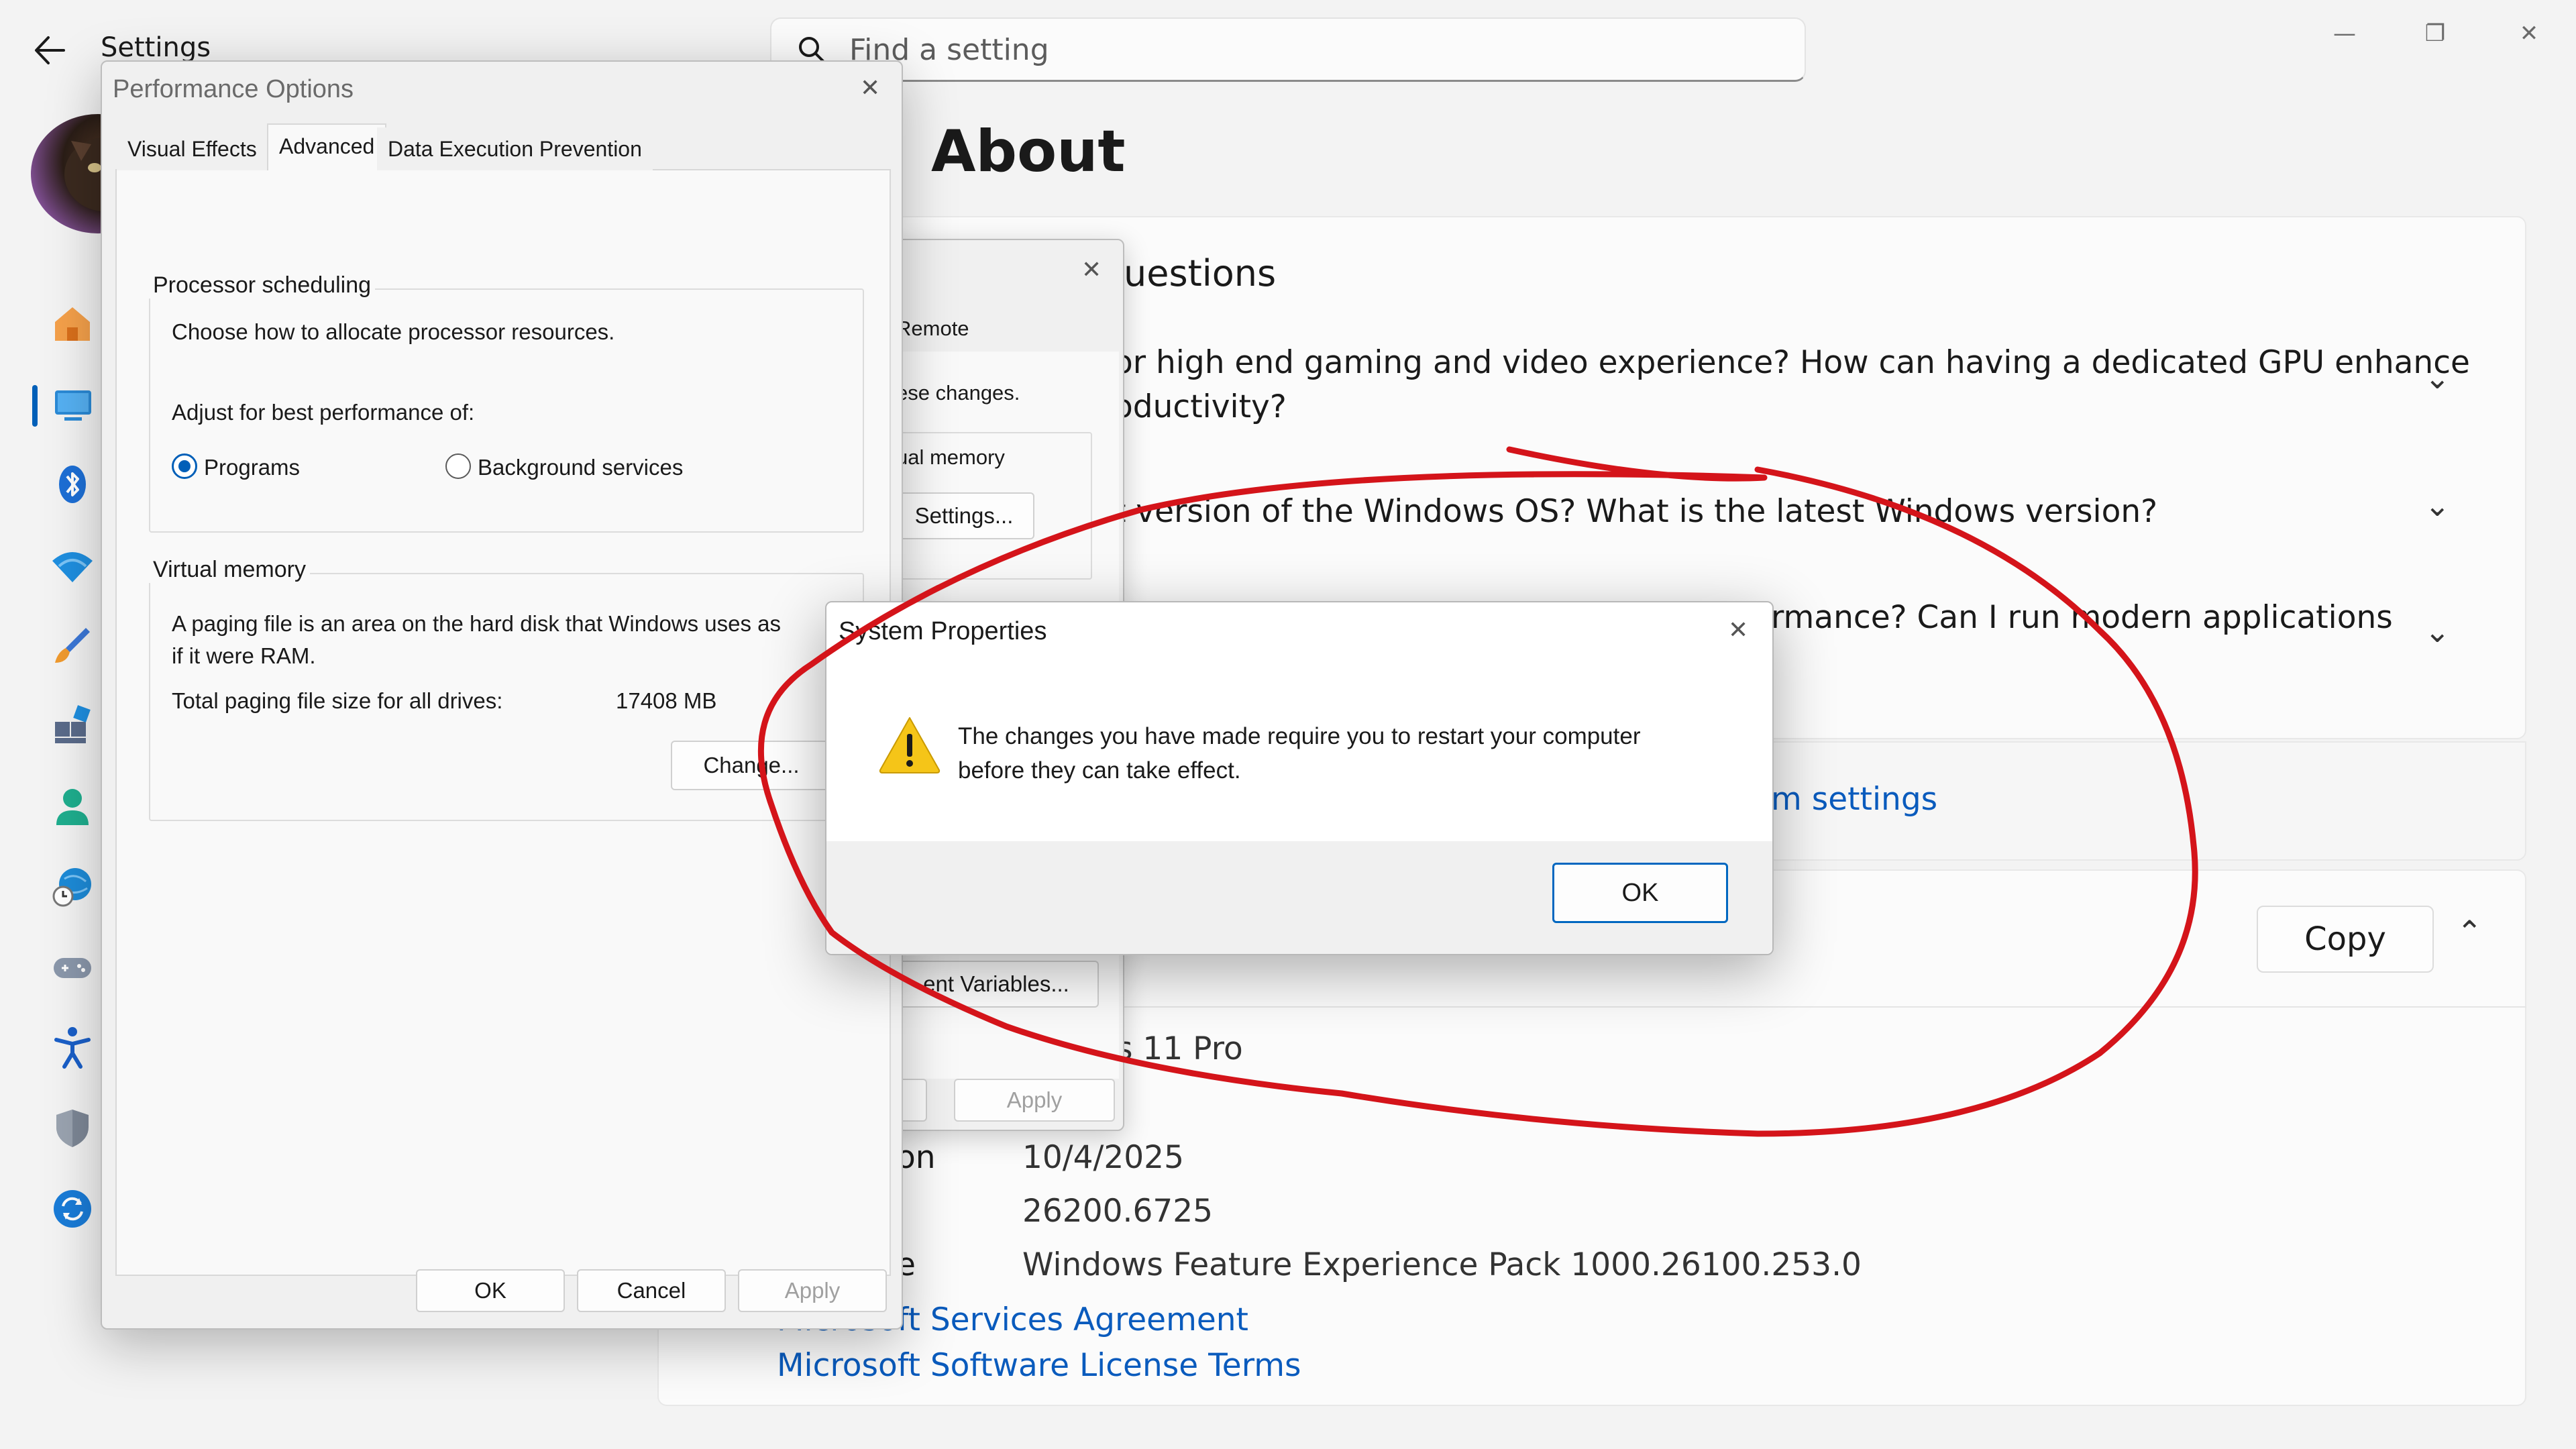  Describe the element at coordinates (1179, 1048) in the screenshot. I see `spec-edition-value: s 11 Pro` at that location.